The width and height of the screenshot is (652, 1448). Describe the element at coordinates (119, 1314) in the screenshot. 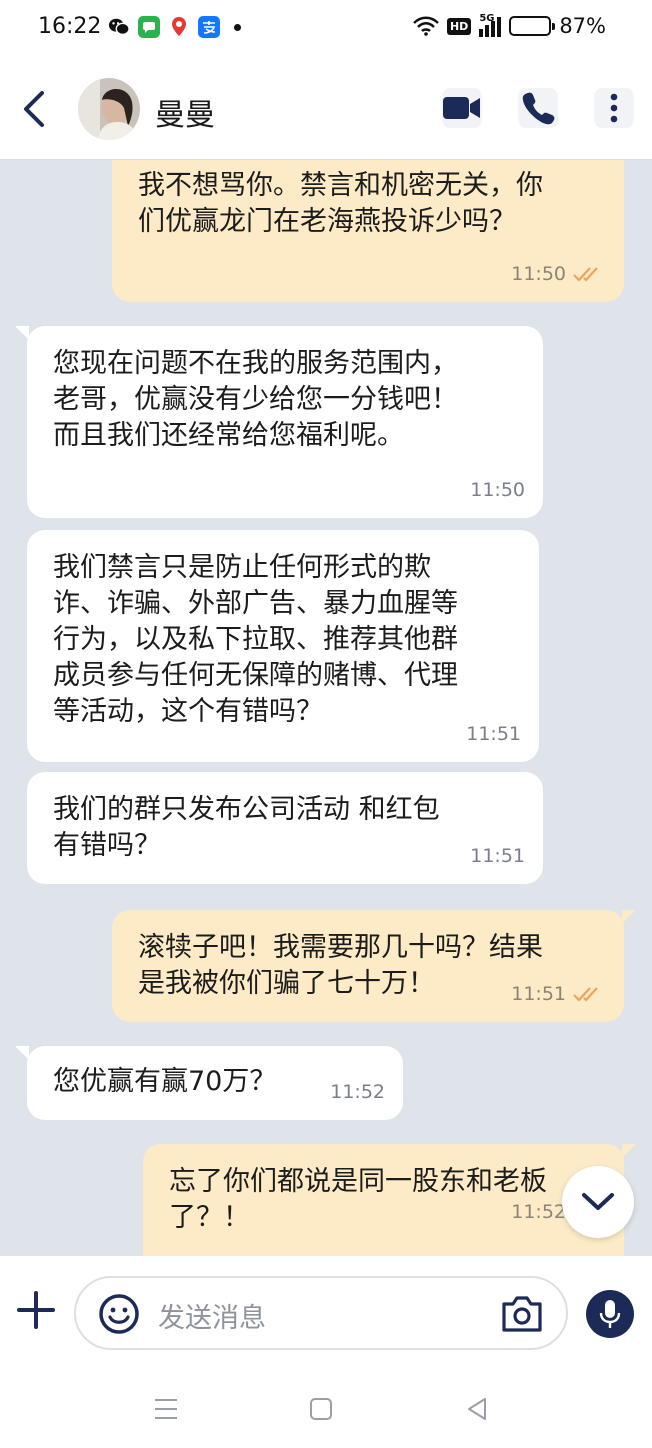

I see `emoji-icon` at that location.